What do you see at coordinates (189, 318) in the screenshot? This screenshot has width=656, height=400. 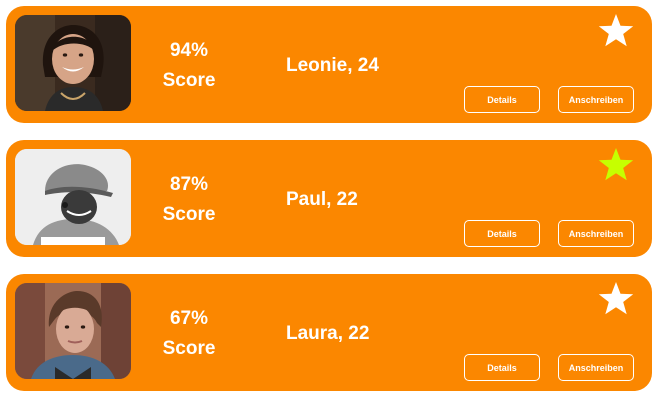 I see `score-value: 67%` at bounding box center [189, 318].